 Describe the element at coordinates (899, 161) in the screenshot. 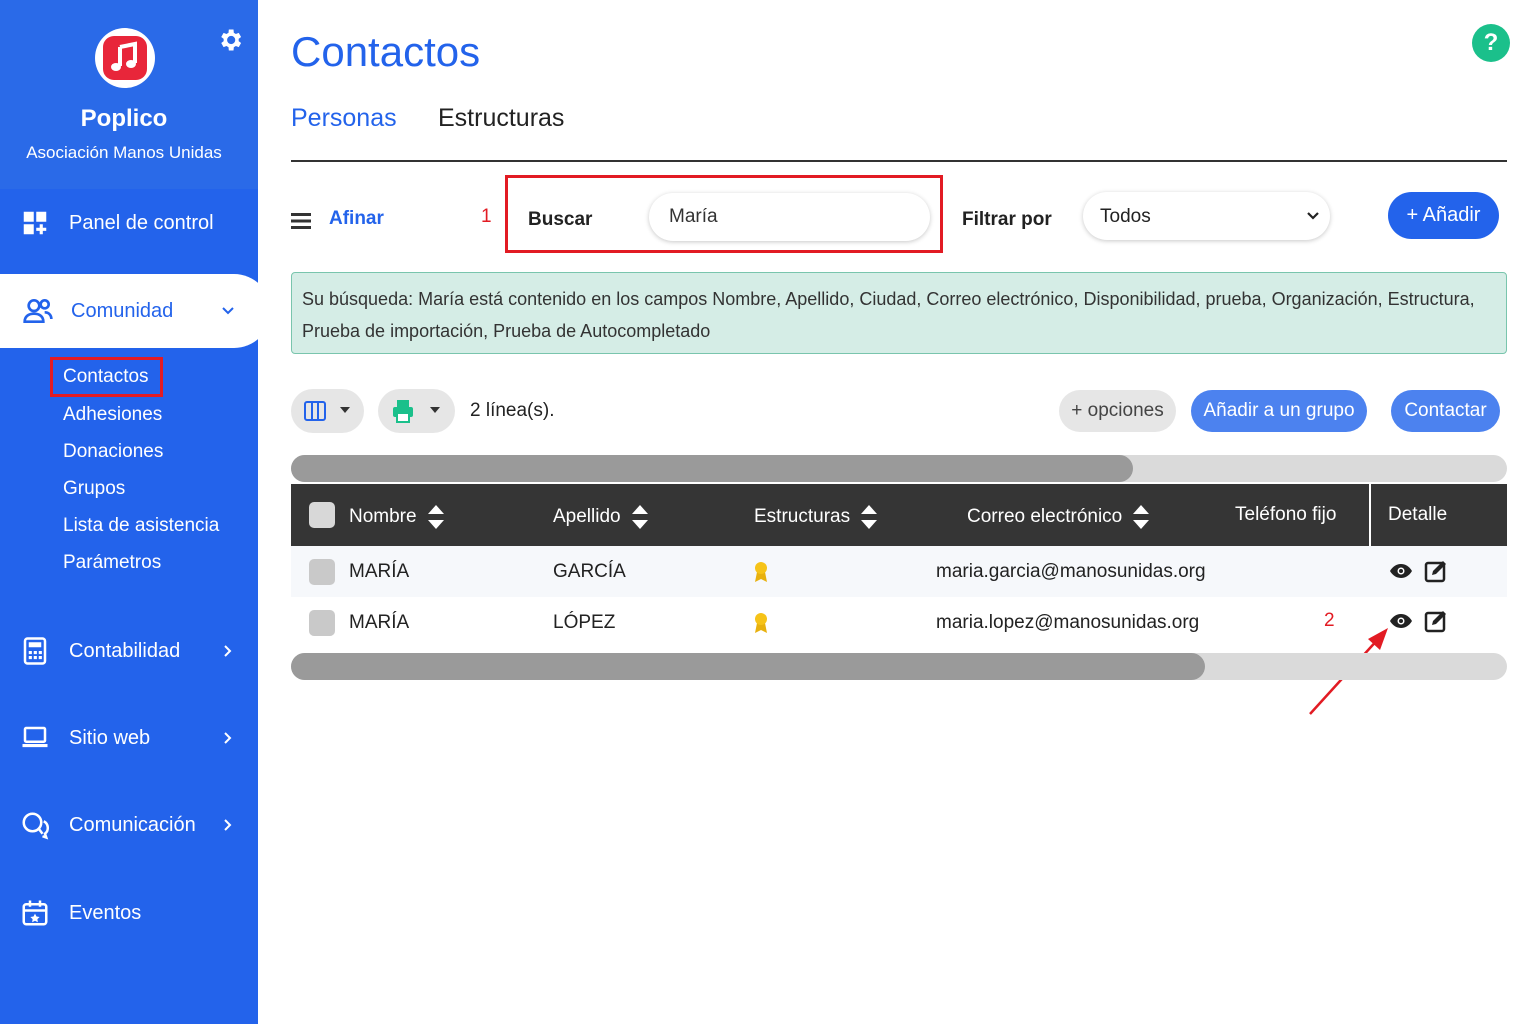

I see `tab-divider` at that location.